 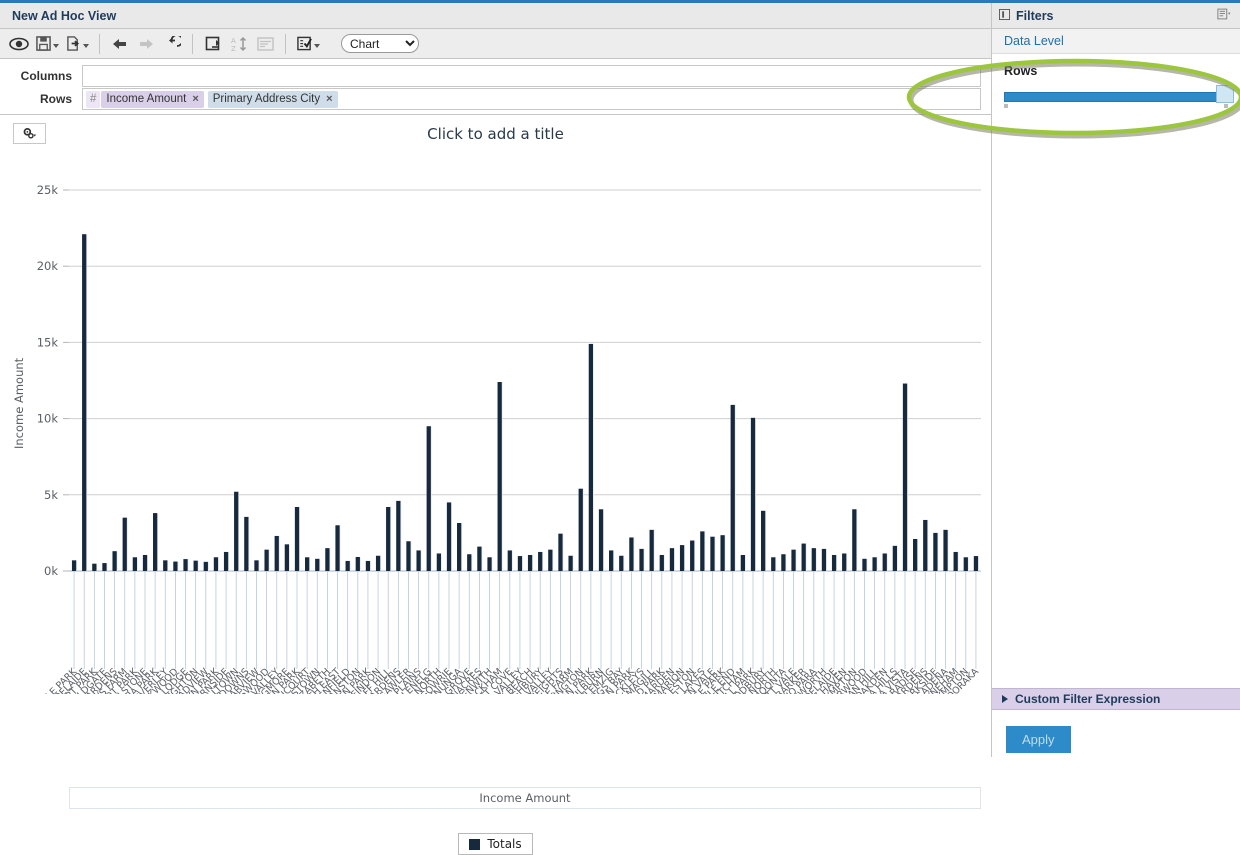 What do you see at coordinates (1116, 97) in the screenshot?
I see `rows-slider-track` at bounding box center [1116, 97].